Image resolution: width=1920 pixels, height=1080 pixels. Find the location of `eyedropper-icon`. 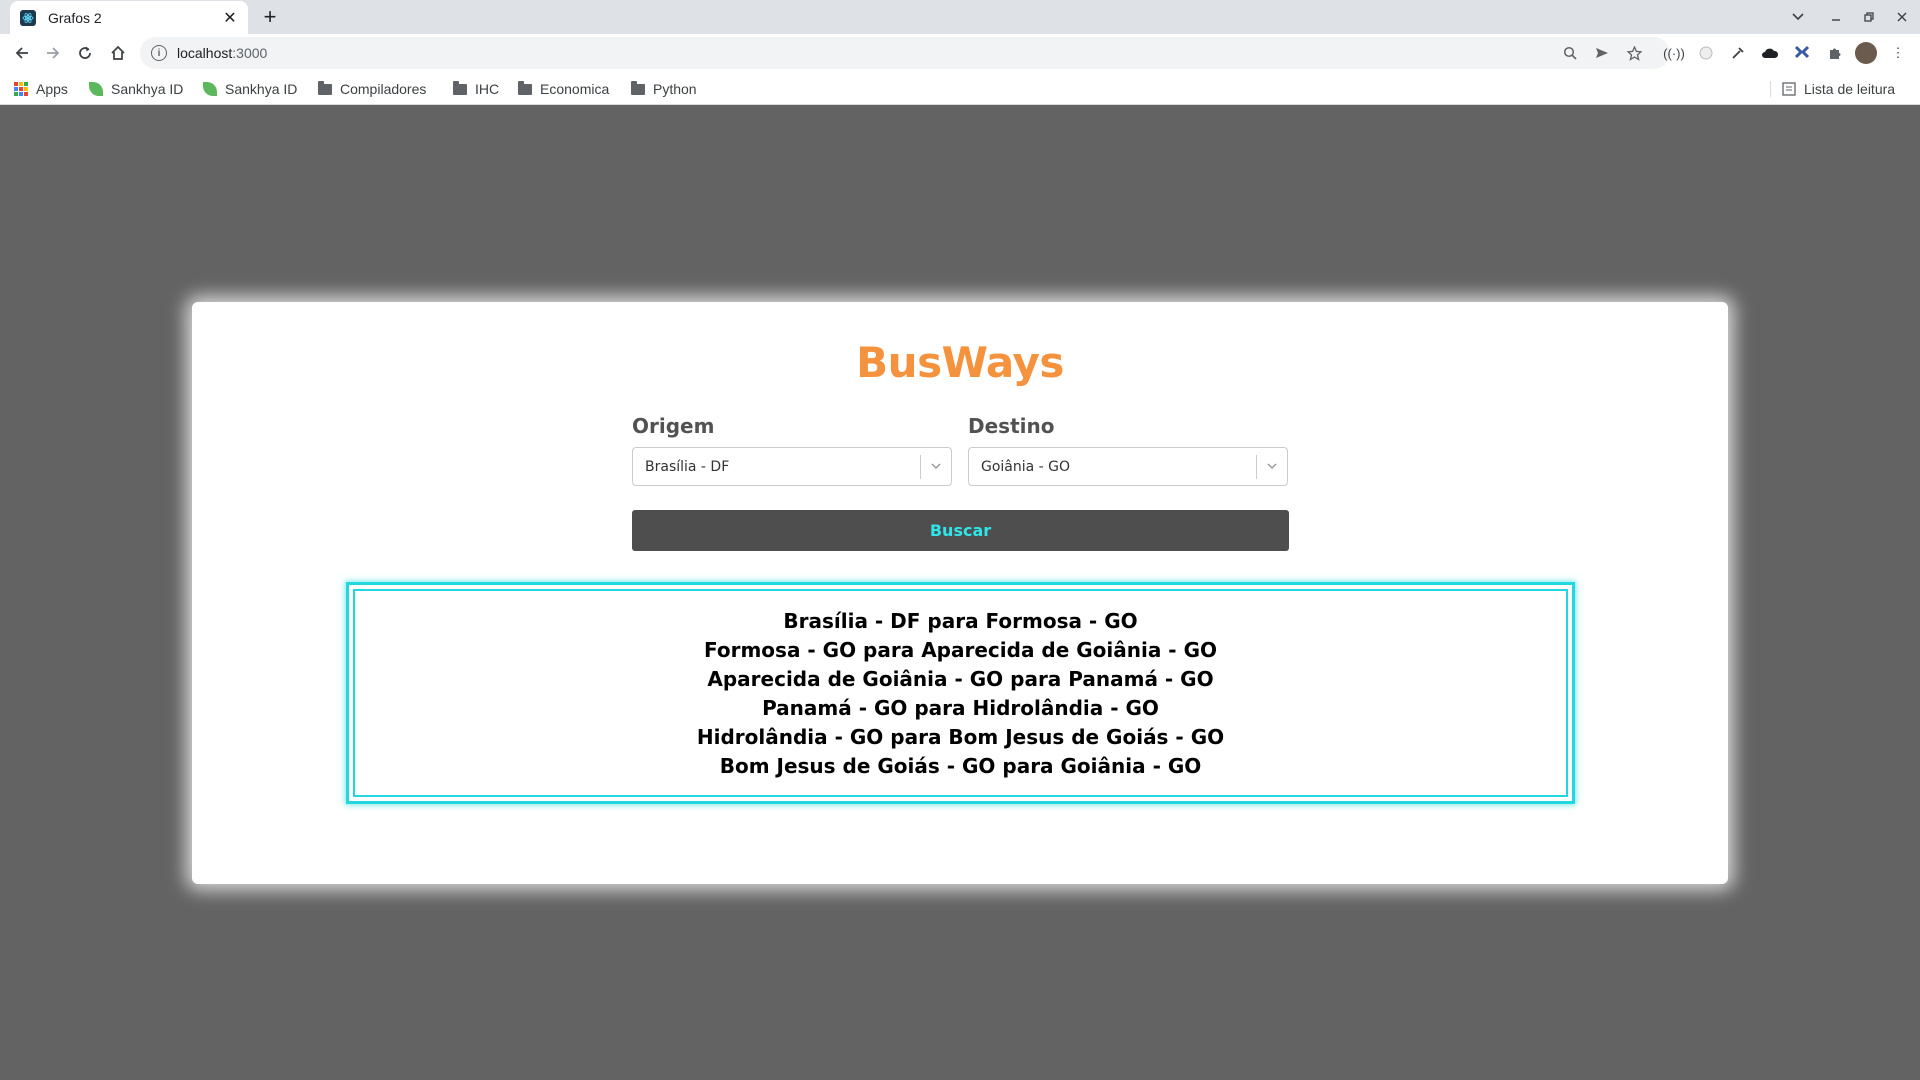

eyedropper-icon is located at coordinates (1738, 53).